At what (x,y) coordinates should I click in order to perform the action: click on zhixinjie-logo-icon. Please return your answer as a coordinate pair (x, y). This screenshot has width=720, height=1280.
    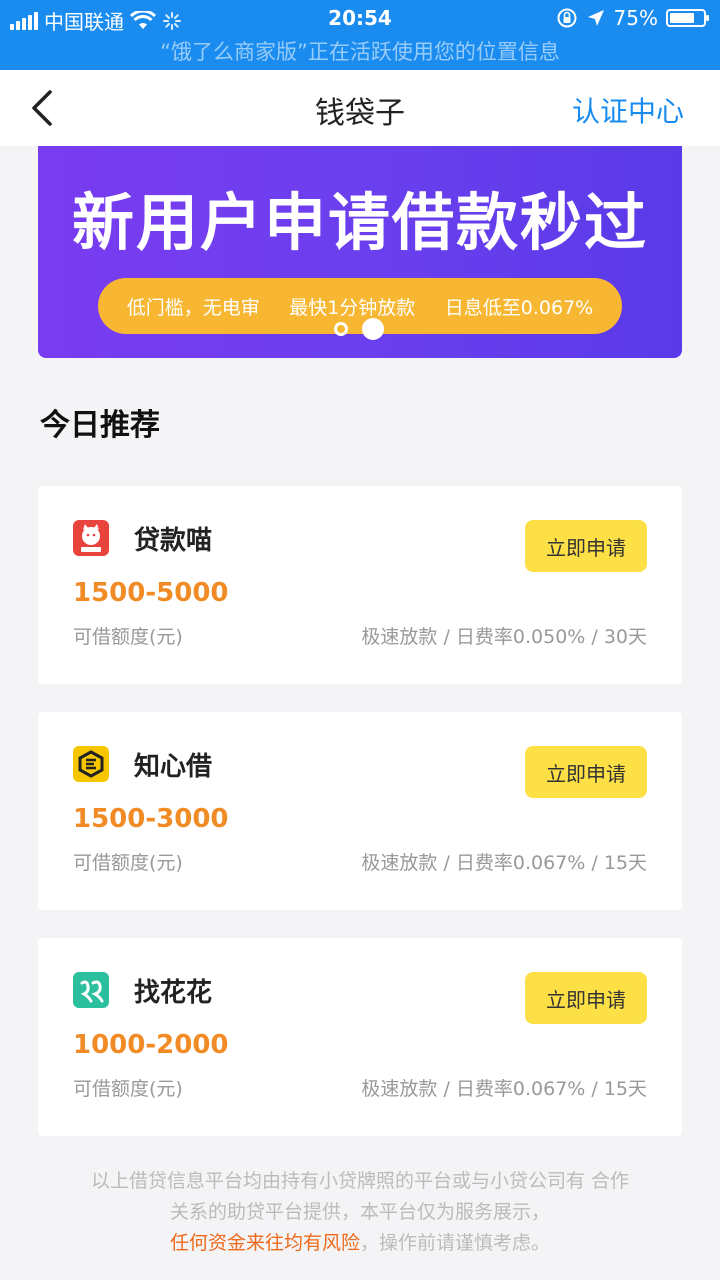
    Looking at the image, I should click on (91, 764).